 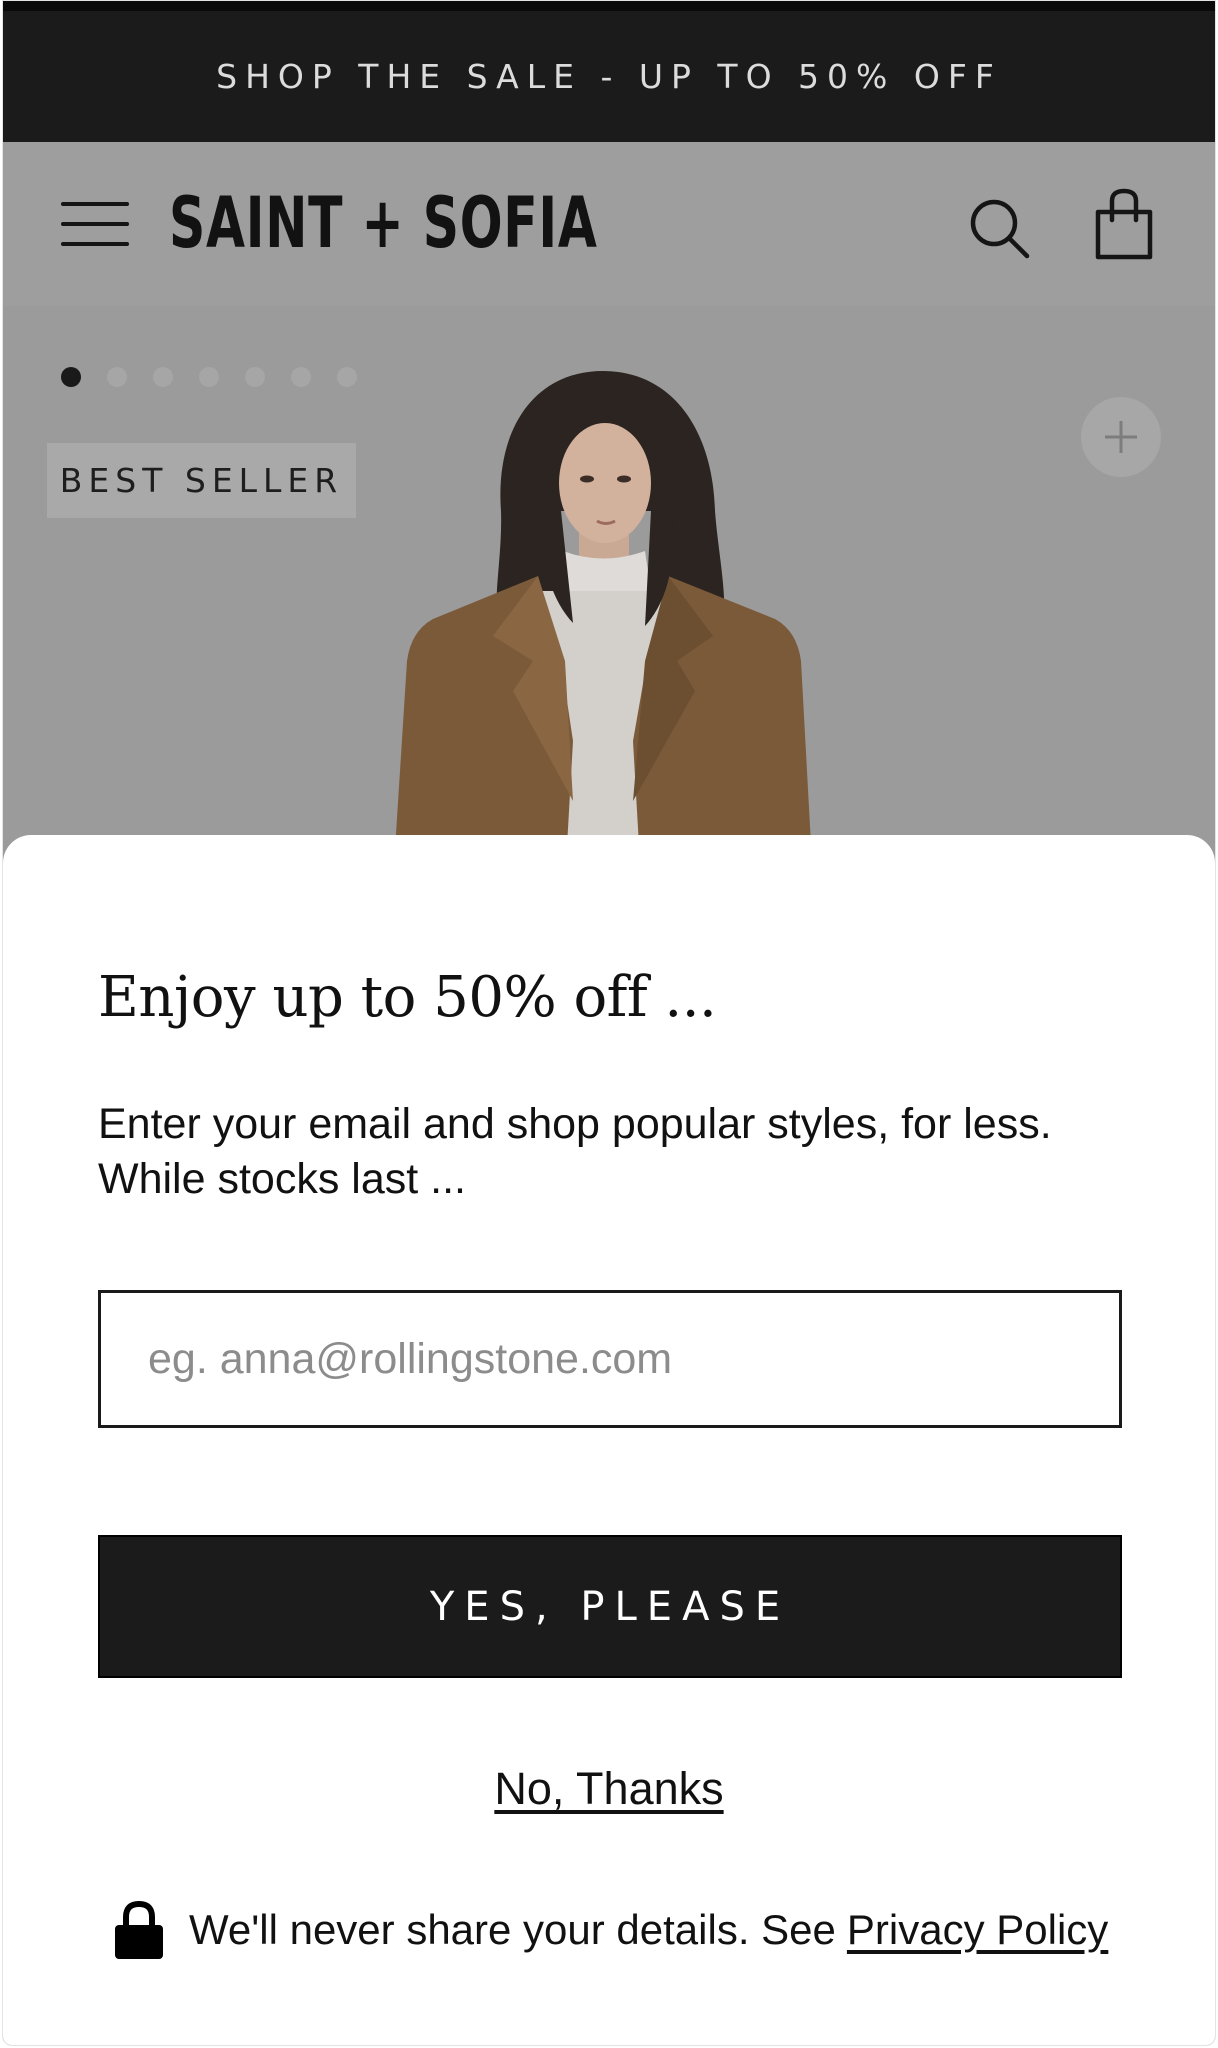 What do you see at coordinates (603, 618) in the screenshot?
I see `model-in-coat-image` at bounding box center [603, 618].